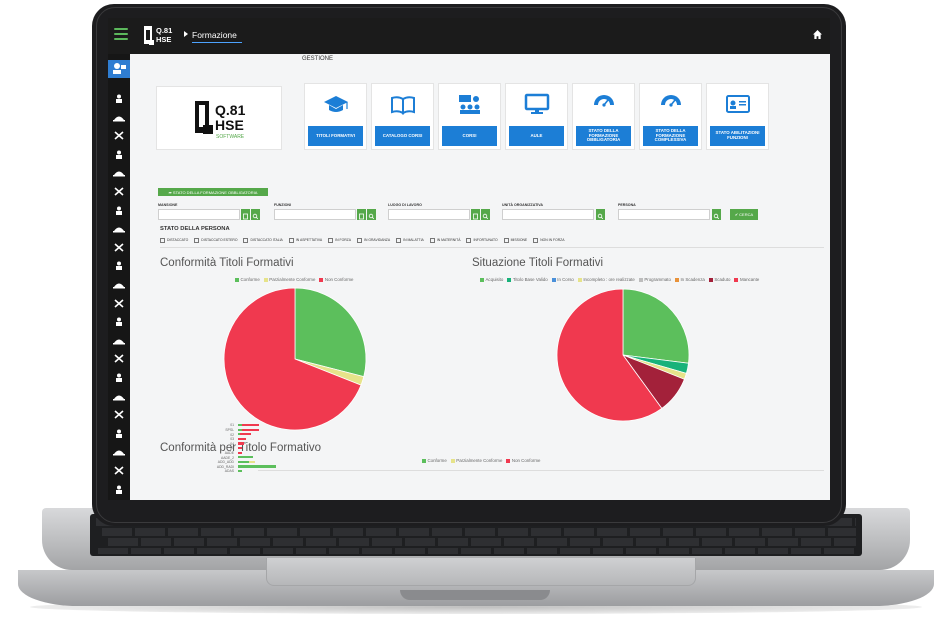 Image resolution: width=952 pixels, height=617 pixels. What do you see at coordinates (410, 240) in the screenshot?
I see `stato-option: IN MALATTIA` at bounding box center [410, 240].